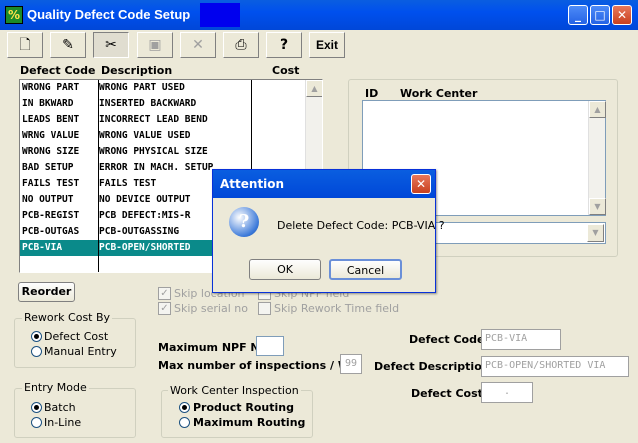 The height and width of the screenshot is (443, 638). What do you see at coordinates (48, 103) in the screenshot?
I see `defect-code-cell: IN BKWARD` at bounding box center [48, 103].